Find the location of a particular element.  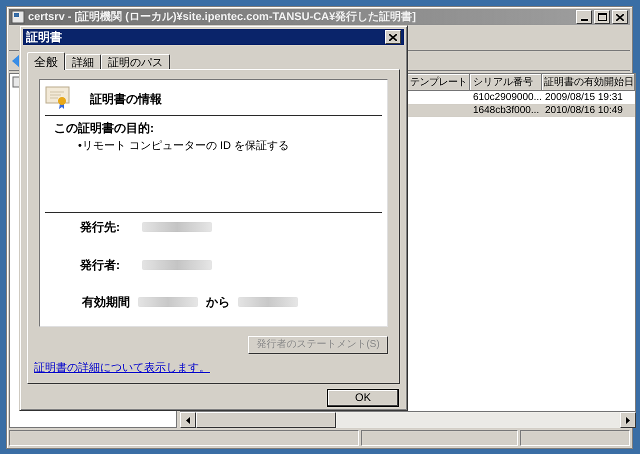

ok-button: OK is located at coordinates (363, 398).